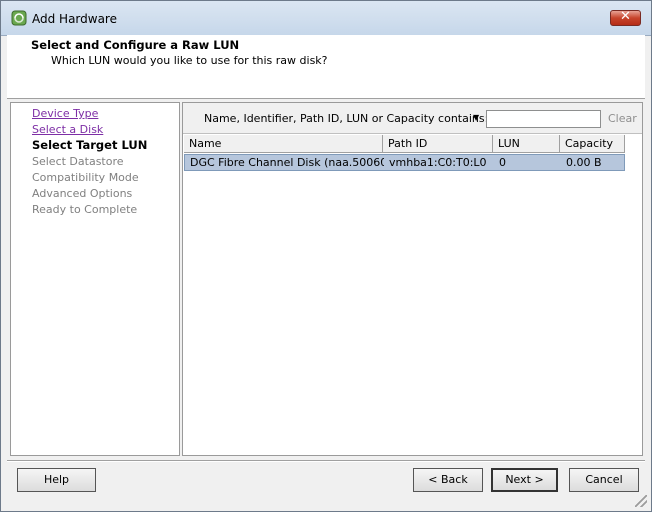 Image resolution: width=652 pixels, height=512 pixels. Describe the element at coordinates (476, 117) in the screenshot. I see `dropdown-arrow-icon: ▼` at that location.